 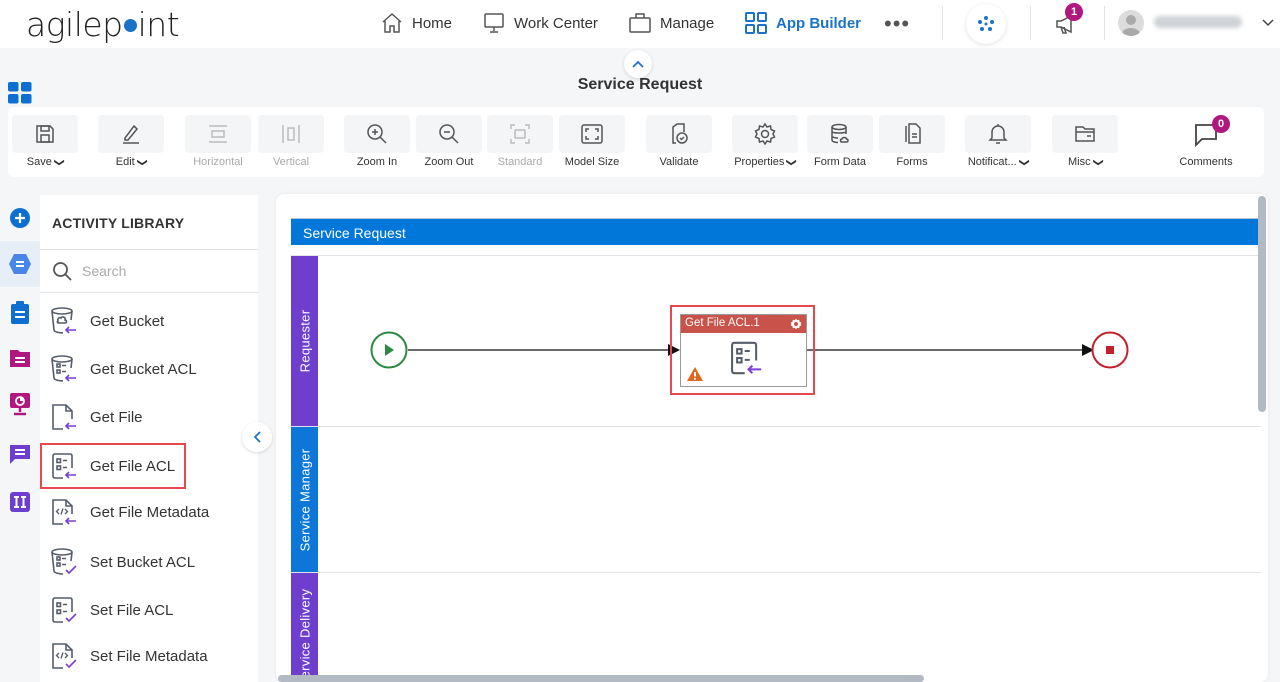 What do you see at coordinates (1268, 23) in the screenshot?
I see `user-menu-chevron-down-icon` at bounding box center [1268, 23].